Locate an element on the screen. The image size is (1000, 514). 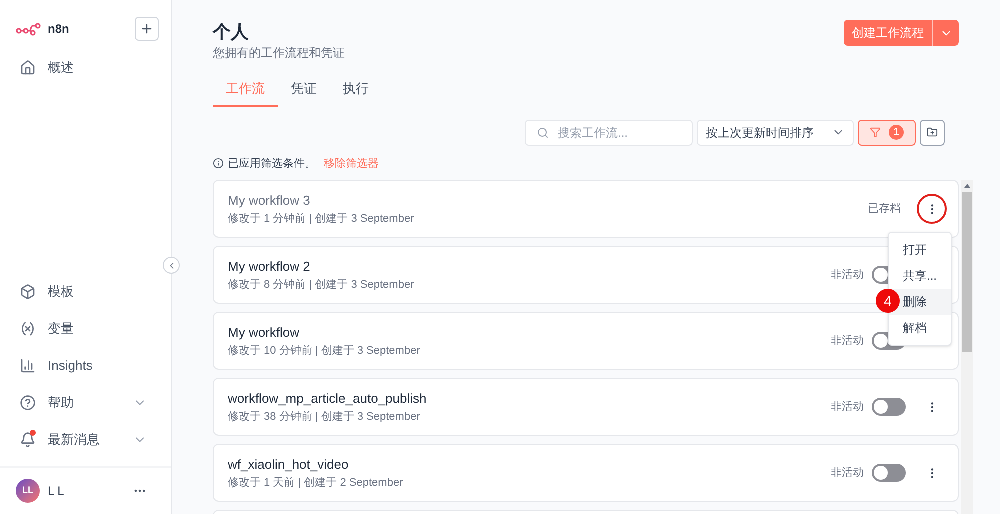
workflow-meta: 修改于 8 分钟前 | 创建于 3 September is located at coordinates (322, 285).